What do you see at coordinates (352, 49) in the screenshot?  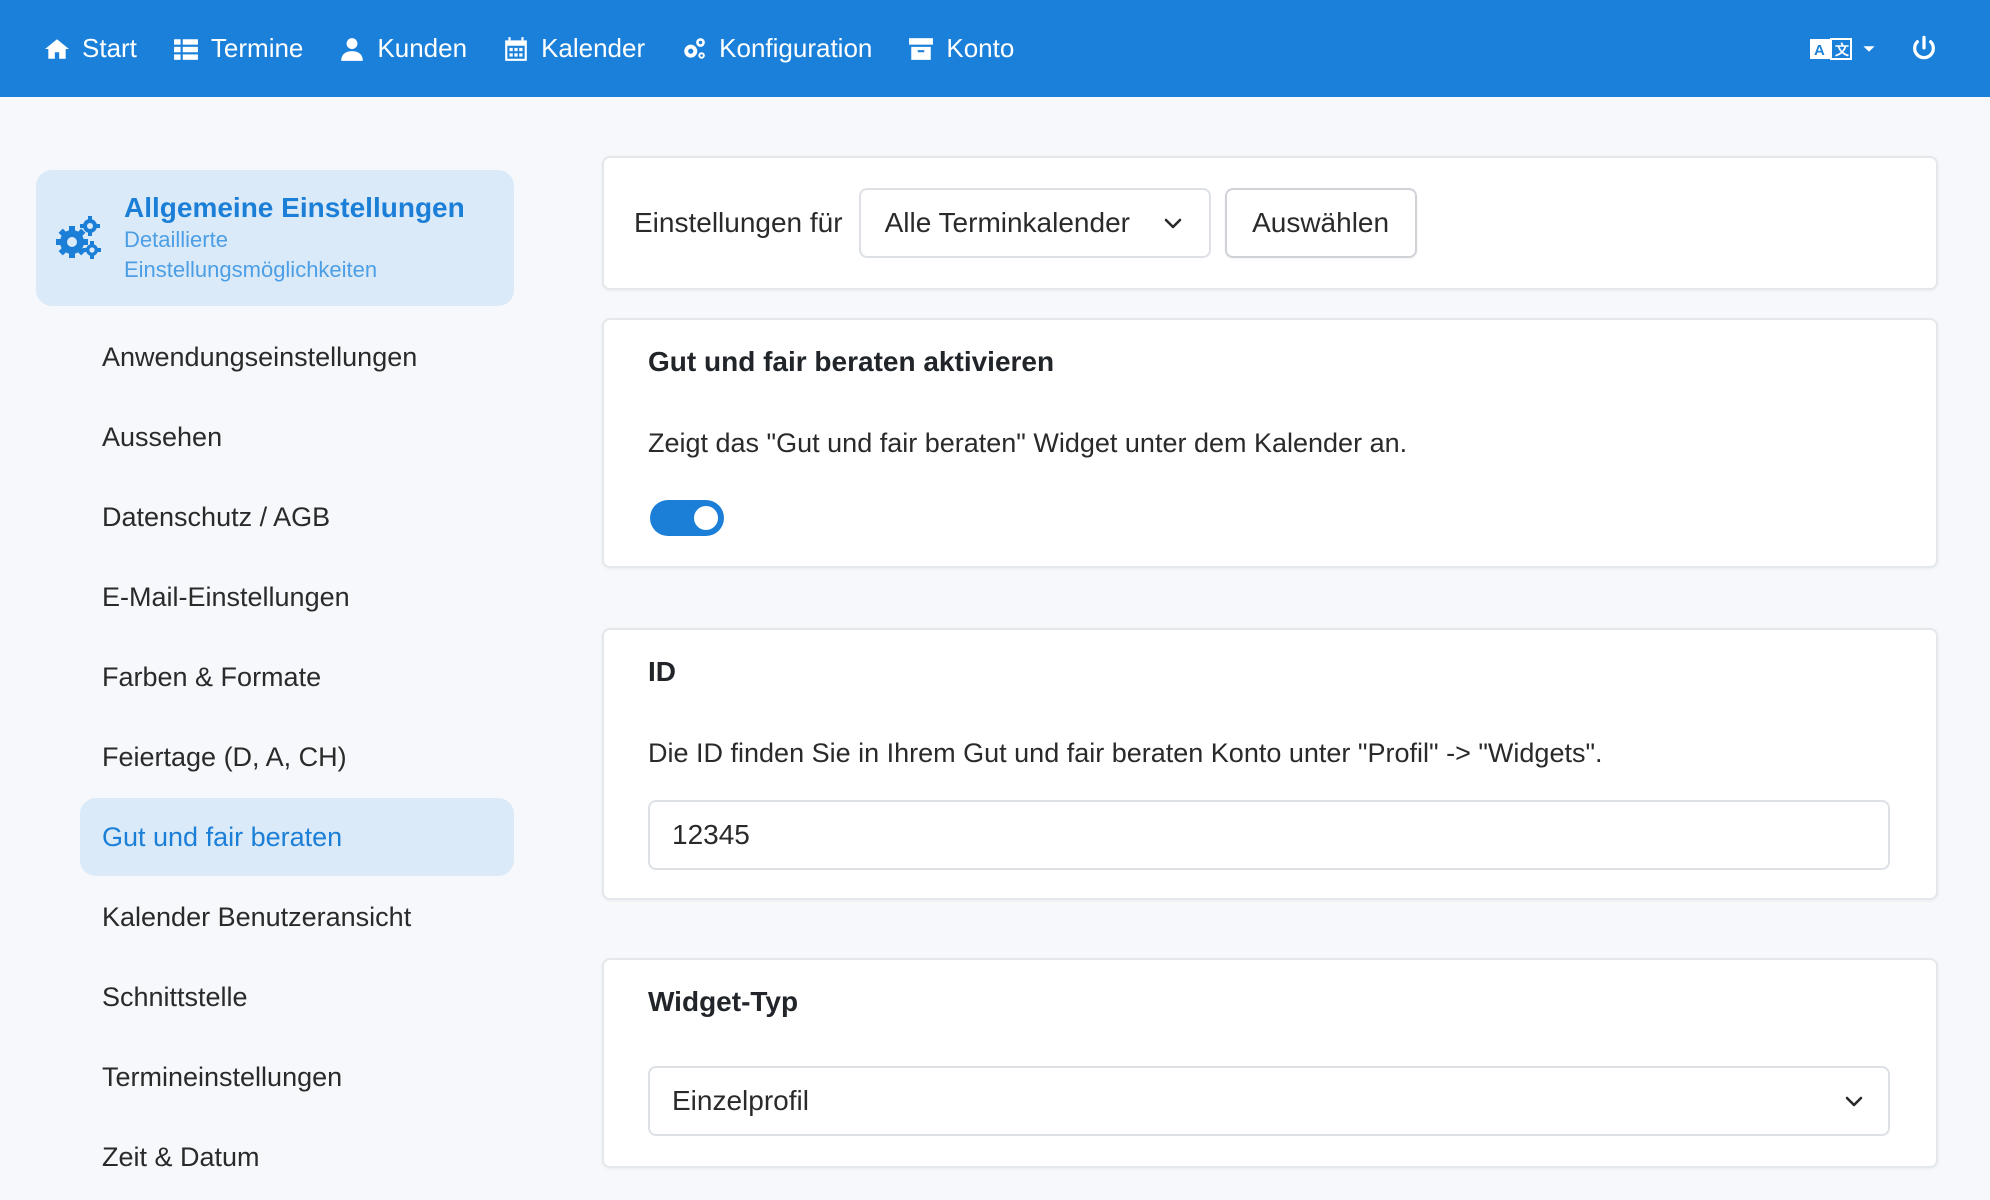 I see `user-icon` at bounding box center [352, 49].